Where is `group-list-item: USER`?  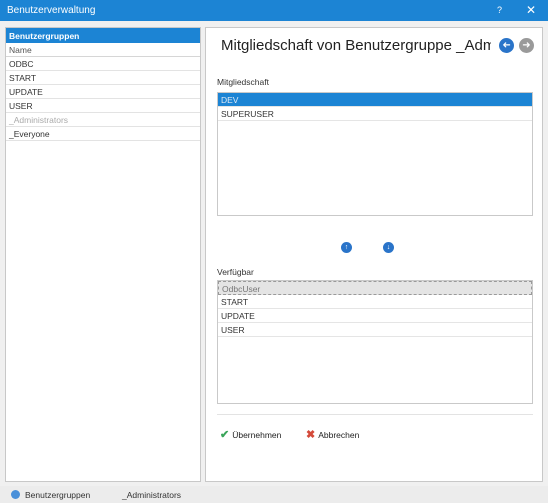 group-list-item: USER is located at coordinates (103, 106).